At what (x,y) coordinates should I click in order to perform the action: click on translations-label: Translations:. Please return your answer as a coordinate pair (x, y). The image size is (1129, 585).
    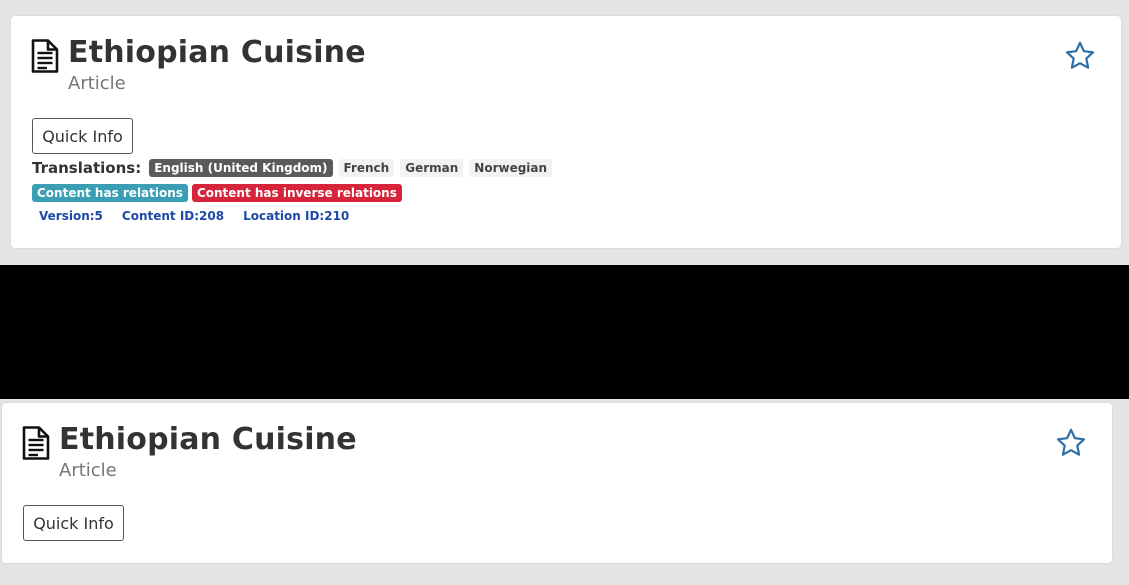
    Looking at the image, I should click on (87, 168).